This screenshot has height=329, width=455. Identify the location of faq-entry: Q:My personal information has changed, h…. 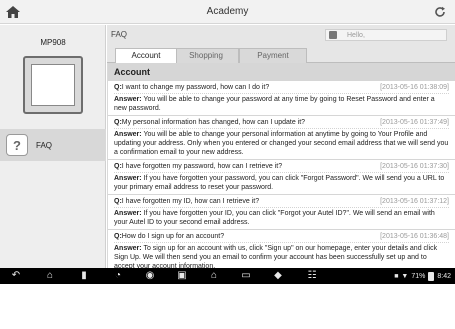
(281, 138).